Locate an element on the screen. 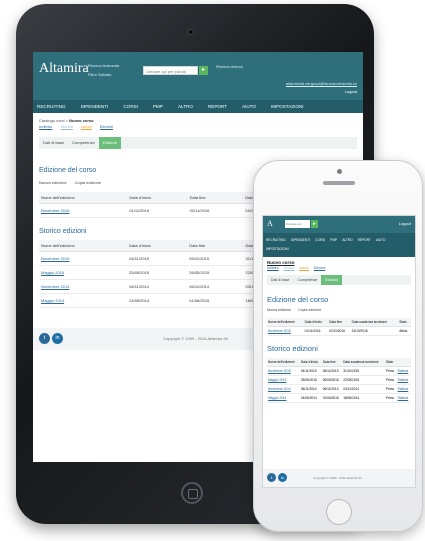  cell: 05/11/2015 is located at coordinates (332, 371).